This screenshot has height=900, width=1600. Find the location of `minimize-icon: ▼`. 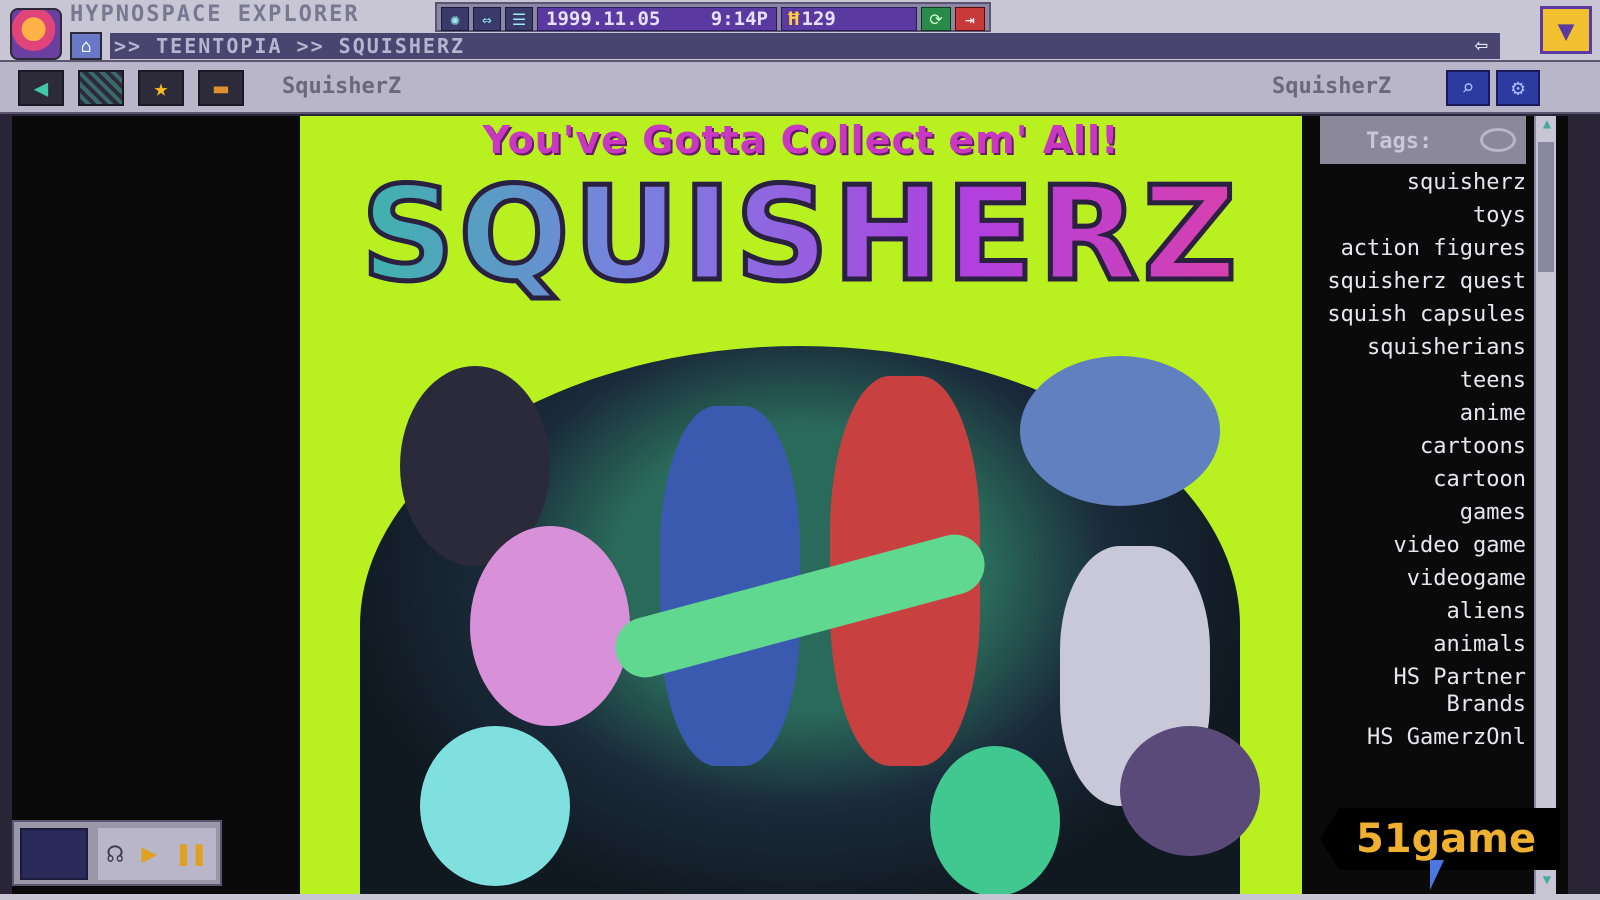

minimize-icon: ▼ is located at coordinates (1566, 30).